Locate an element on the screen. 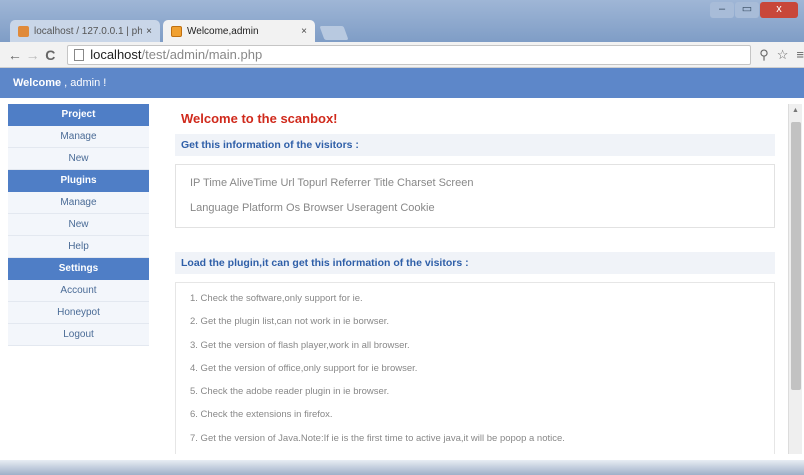 The height and width of the screenshot is (475, 804). close-window-button: x is located at coordinates (779, 10).